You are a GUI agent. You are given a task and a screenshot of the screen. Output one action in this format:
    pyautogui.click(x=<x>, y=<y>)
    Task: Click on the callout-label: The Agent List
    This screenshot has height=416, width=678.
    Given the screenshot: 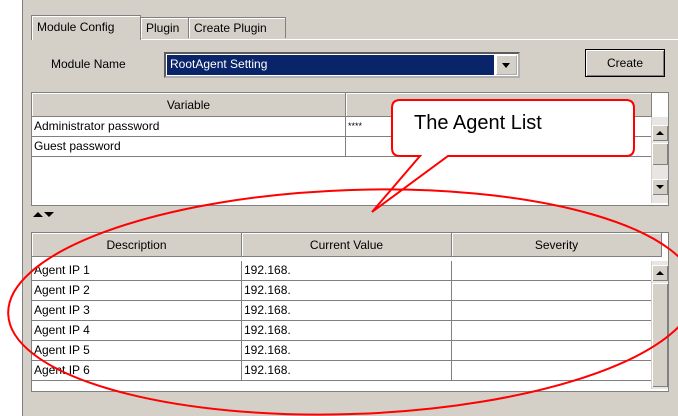 What is the action you would take?
    pyautogui.click(x=478, y=123)
    